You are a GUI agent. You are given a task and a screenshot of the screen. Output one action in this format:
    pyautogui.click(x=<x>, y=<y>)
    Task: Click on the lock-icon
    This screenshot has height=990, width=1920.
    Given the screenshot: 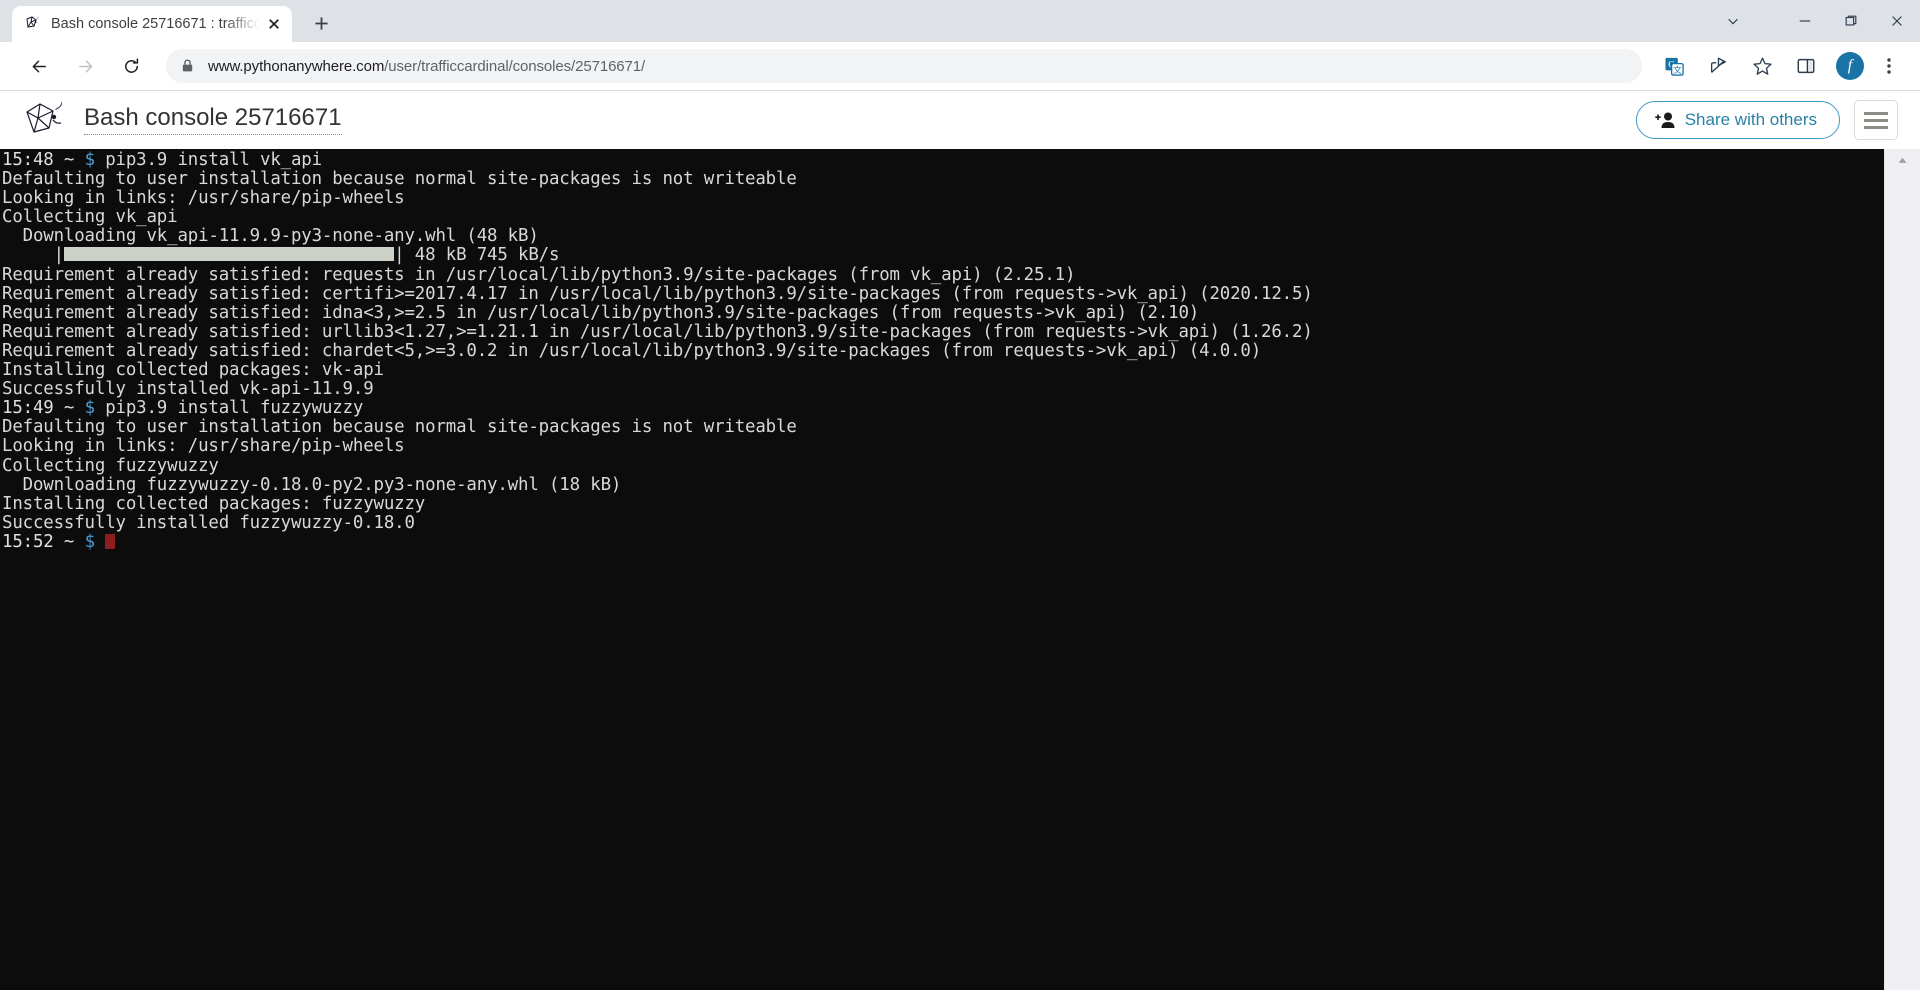 What is the action you would take?
    pyautogui.click(x=188, y=66)
    